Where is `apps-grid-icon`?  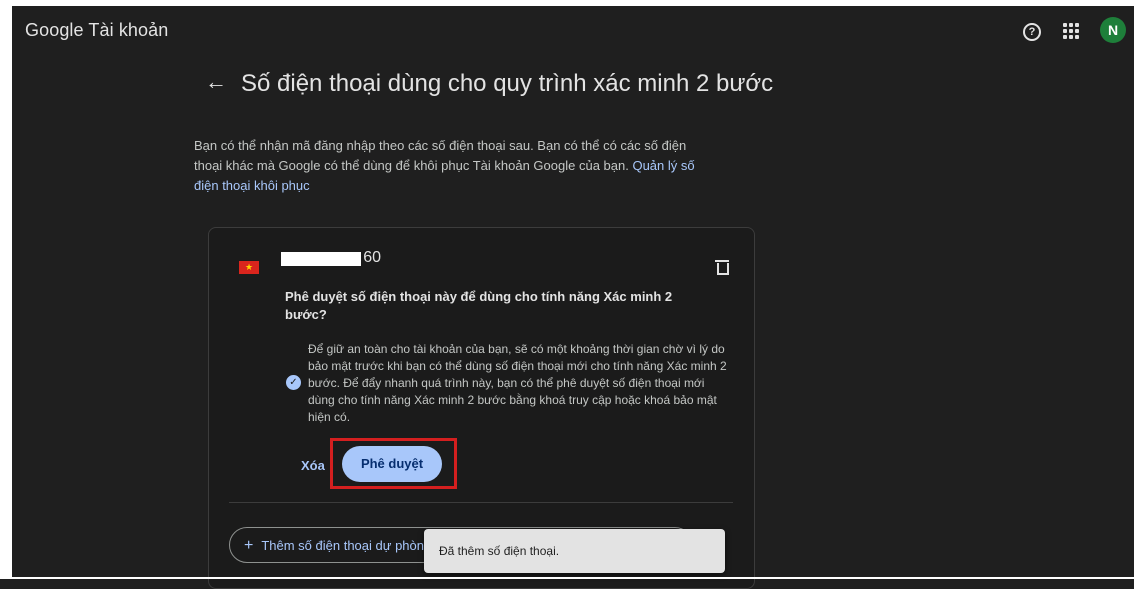 apps-grid-icon is located at coordinates (1071, 31).